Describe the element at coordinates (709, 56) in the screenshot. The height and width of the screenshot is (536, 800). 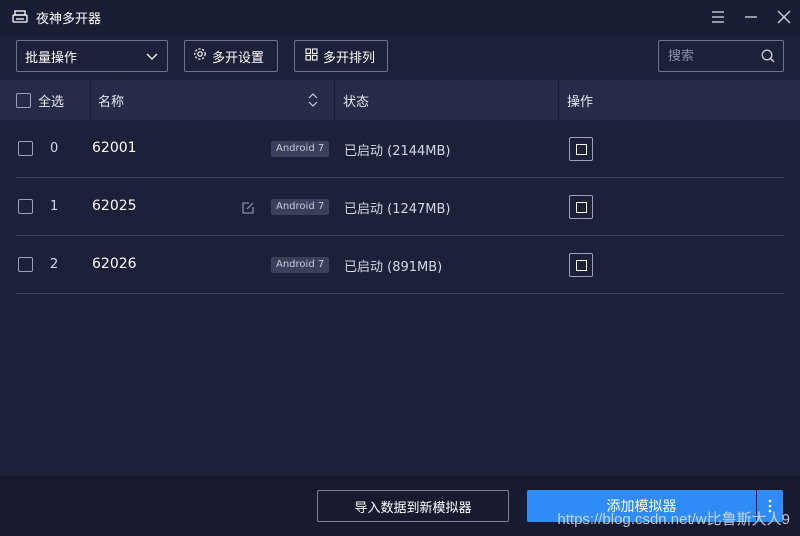
I see `search-input` at that location.